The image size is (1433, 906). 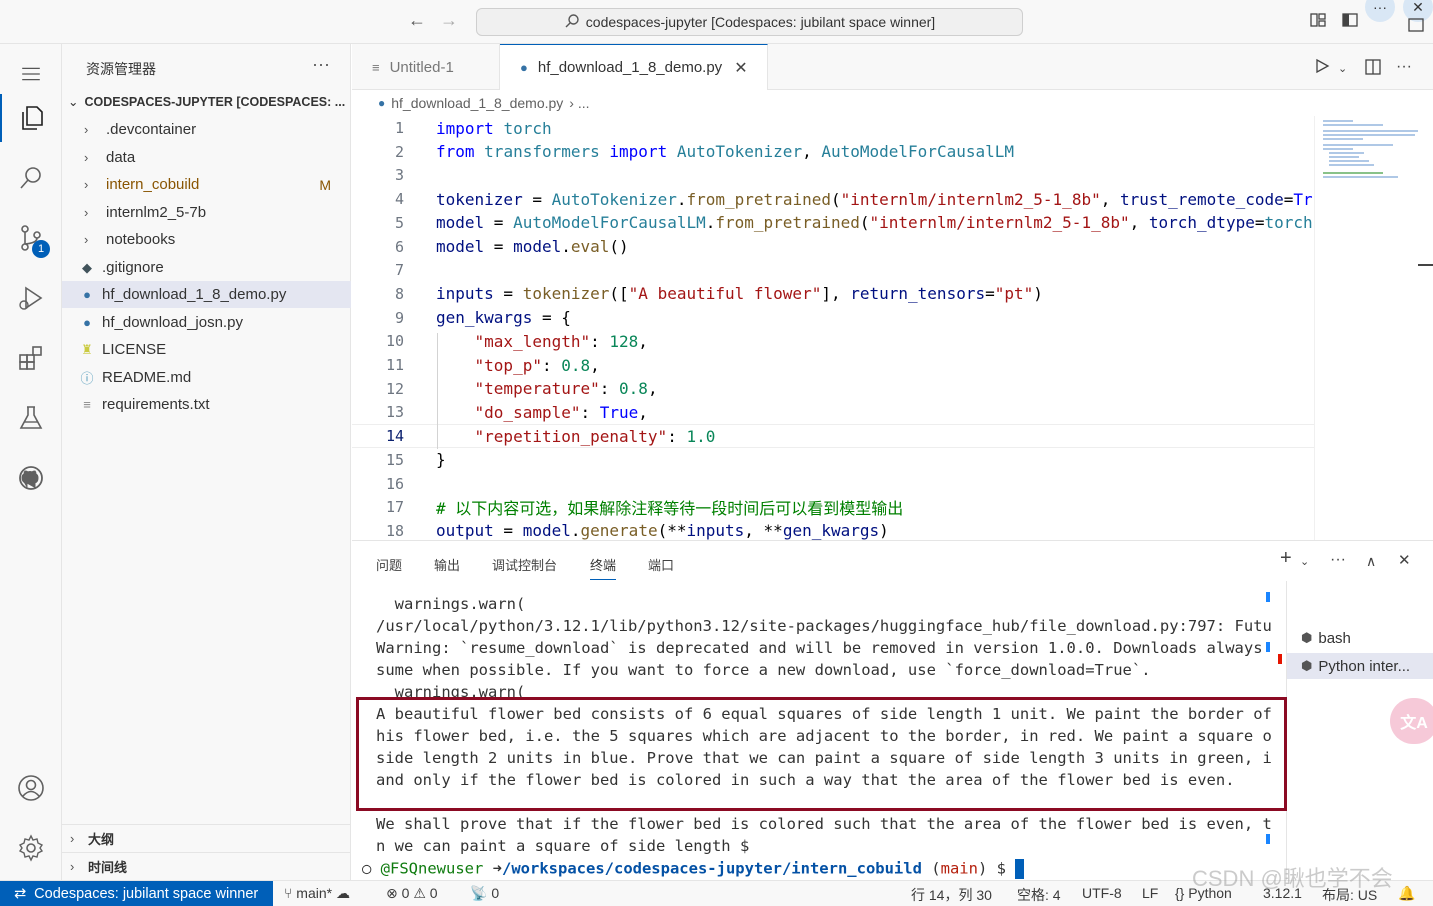 I want to click on translate-button: 文A, so click(x=1411, y=721).